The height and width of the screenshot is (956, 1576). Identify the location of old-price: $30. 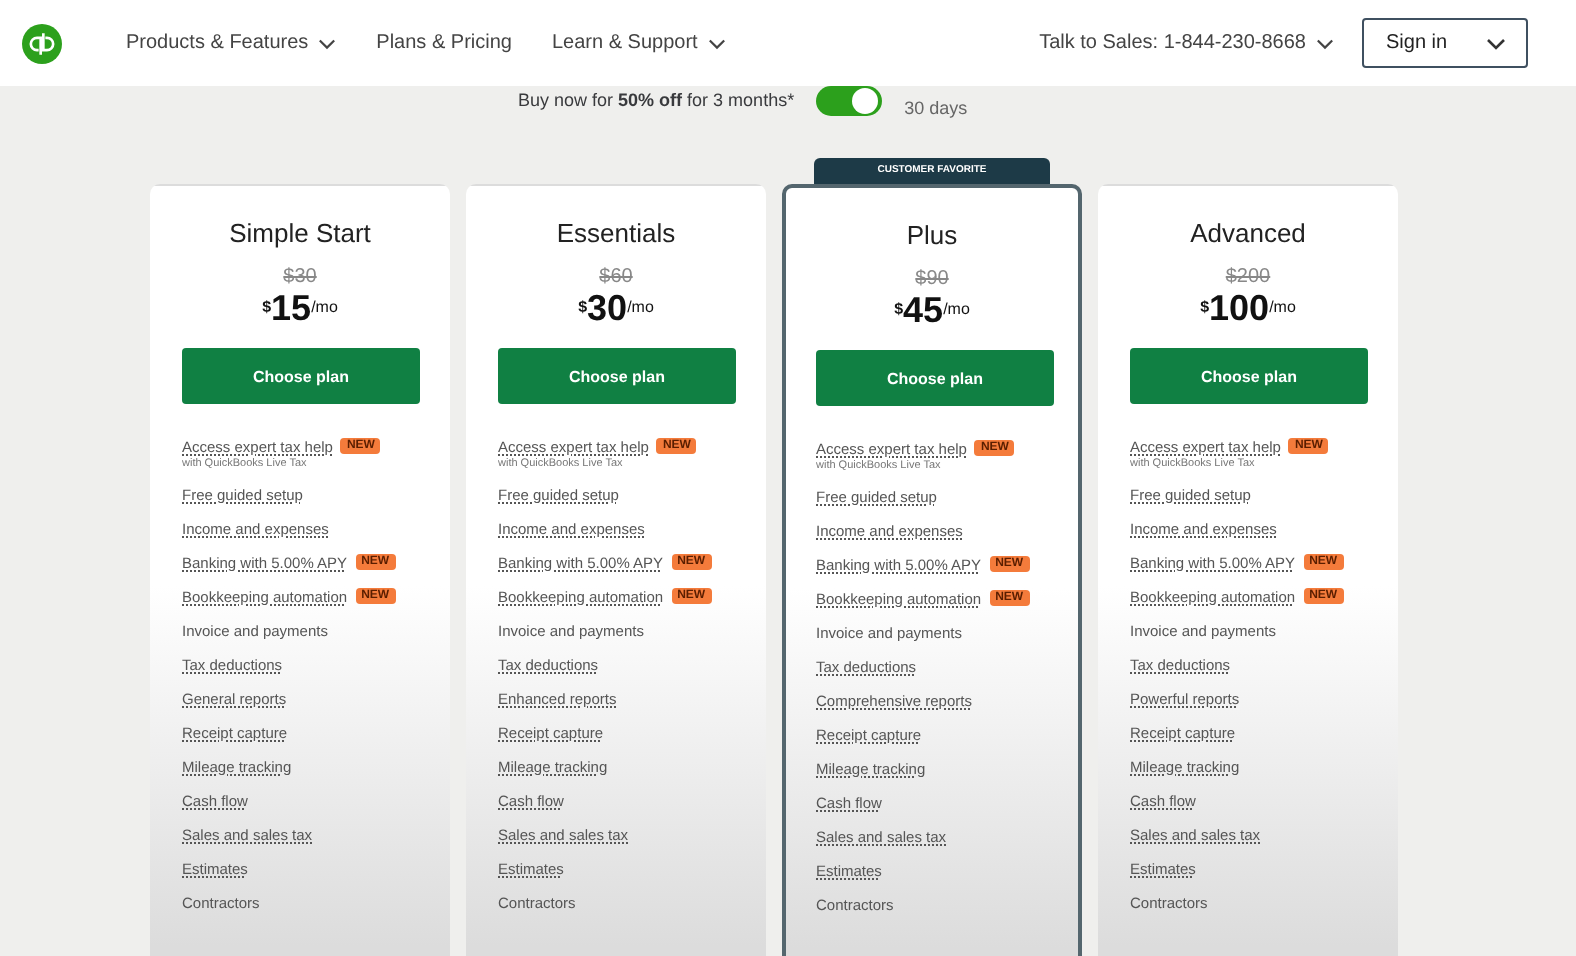
(300, 277).